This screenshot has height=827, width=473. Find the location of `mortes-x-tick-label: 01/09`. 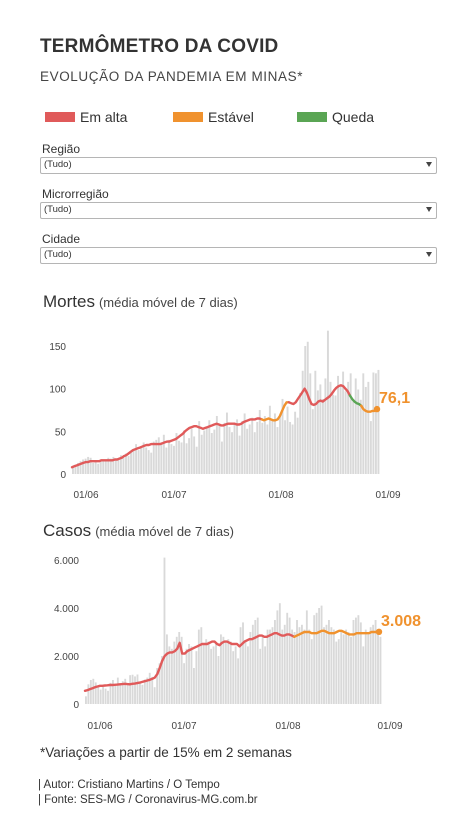

mortes-x-tick-label: 01/09 is located at coordinates (387, 495).